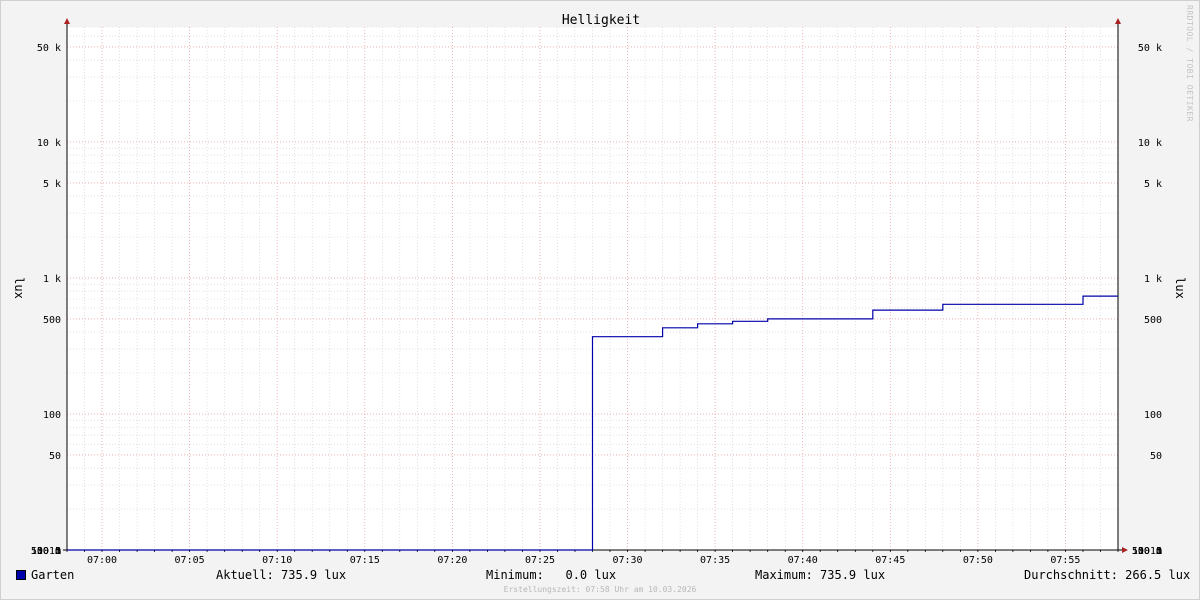 This screenshot has width=1200, height=600. What do you see at coordinates (52, 415) in the screenshot?
I see `y-tick-label-left: 100` at bounding box center [52, 415].